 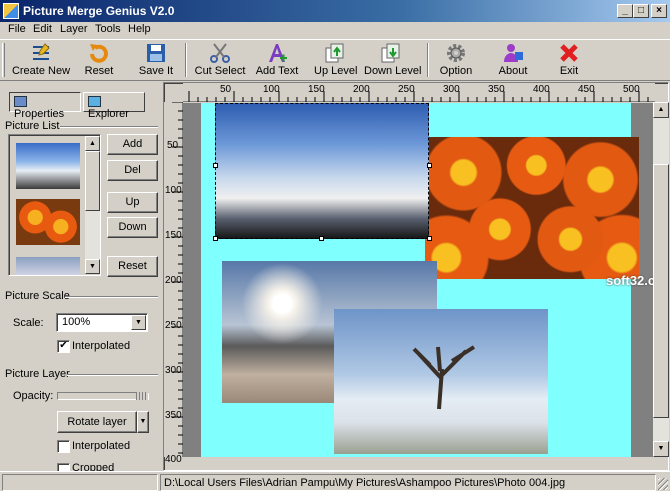 What do you see at coordinates (132, 227) in the screenshot?
I see `down-button: Down` at bounding box center [132, 227].